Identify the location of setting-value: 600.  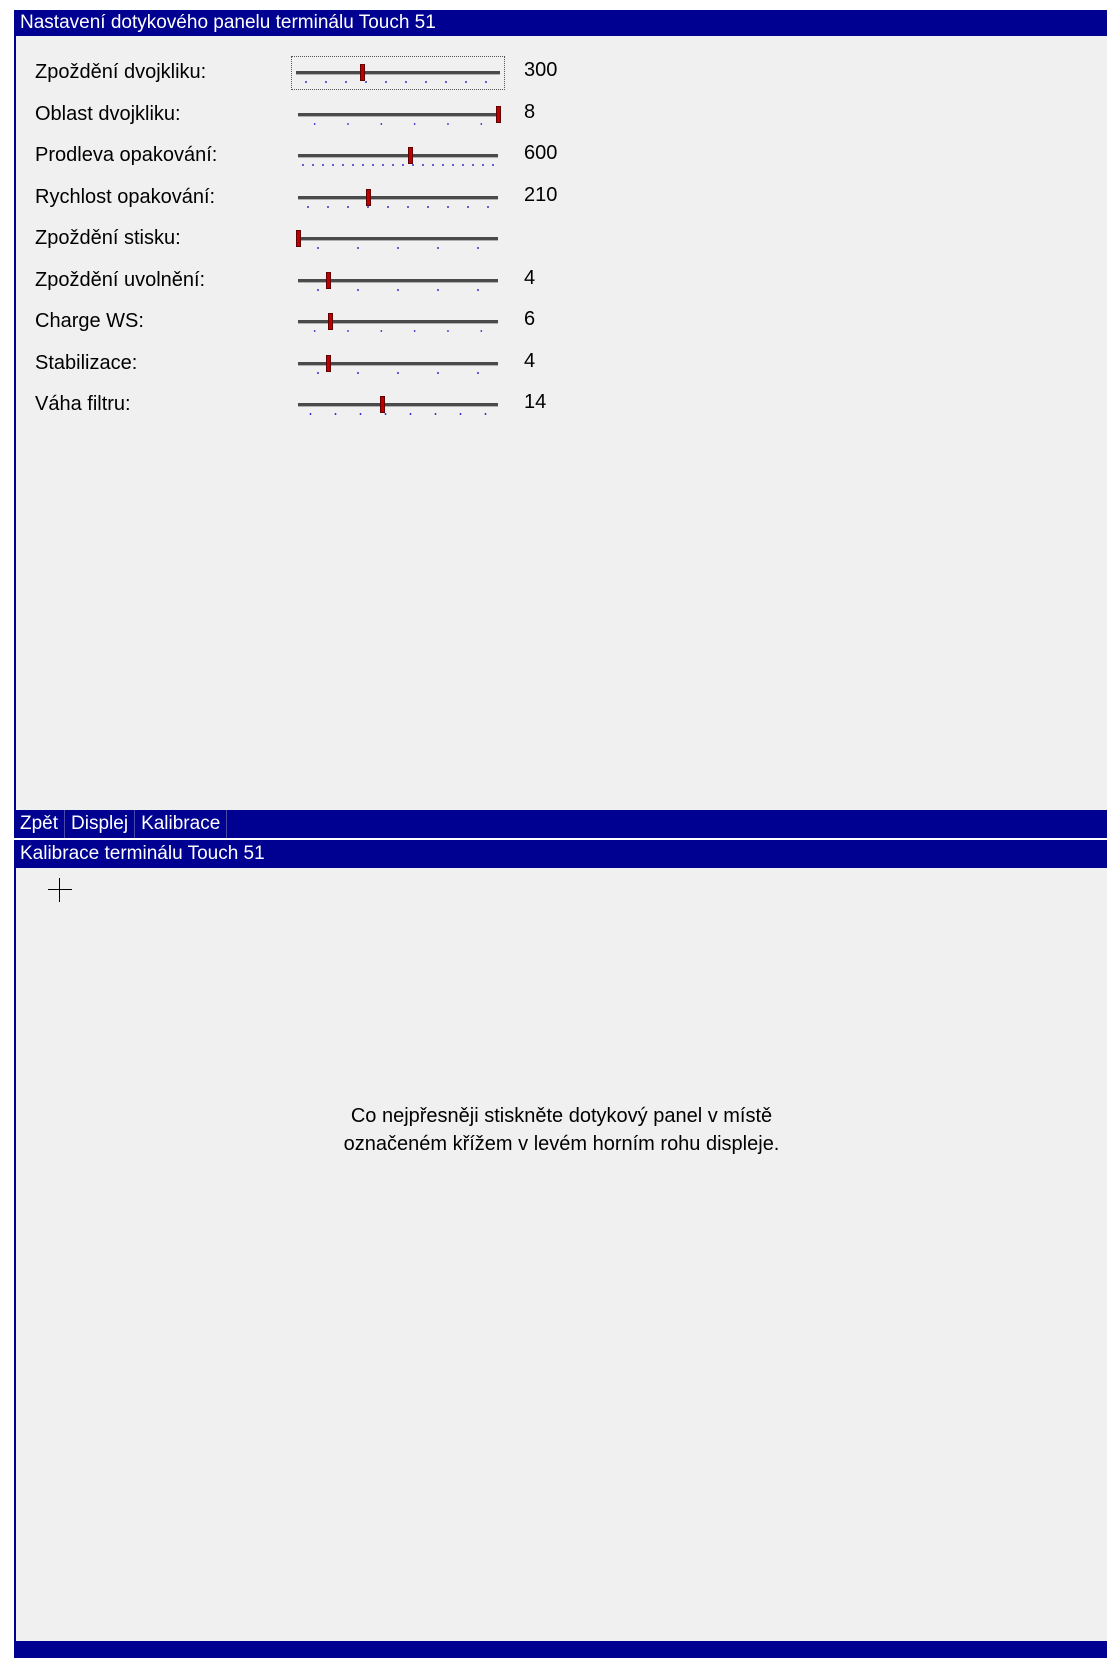
(541, 153).